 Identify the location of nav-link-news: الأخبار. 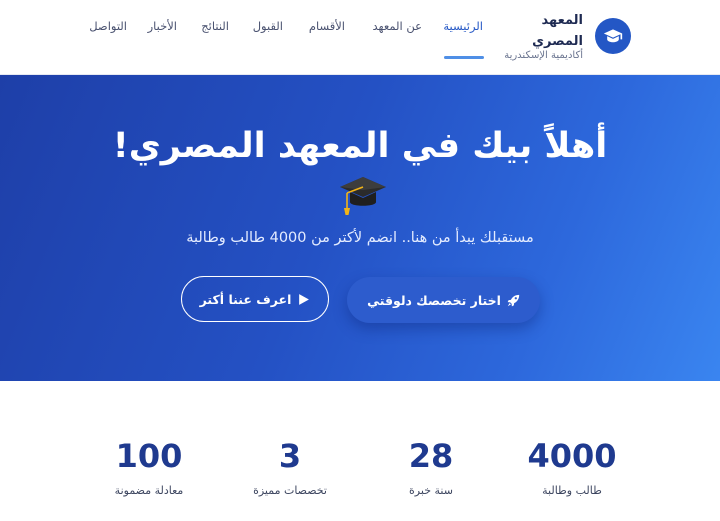
(162, 26).